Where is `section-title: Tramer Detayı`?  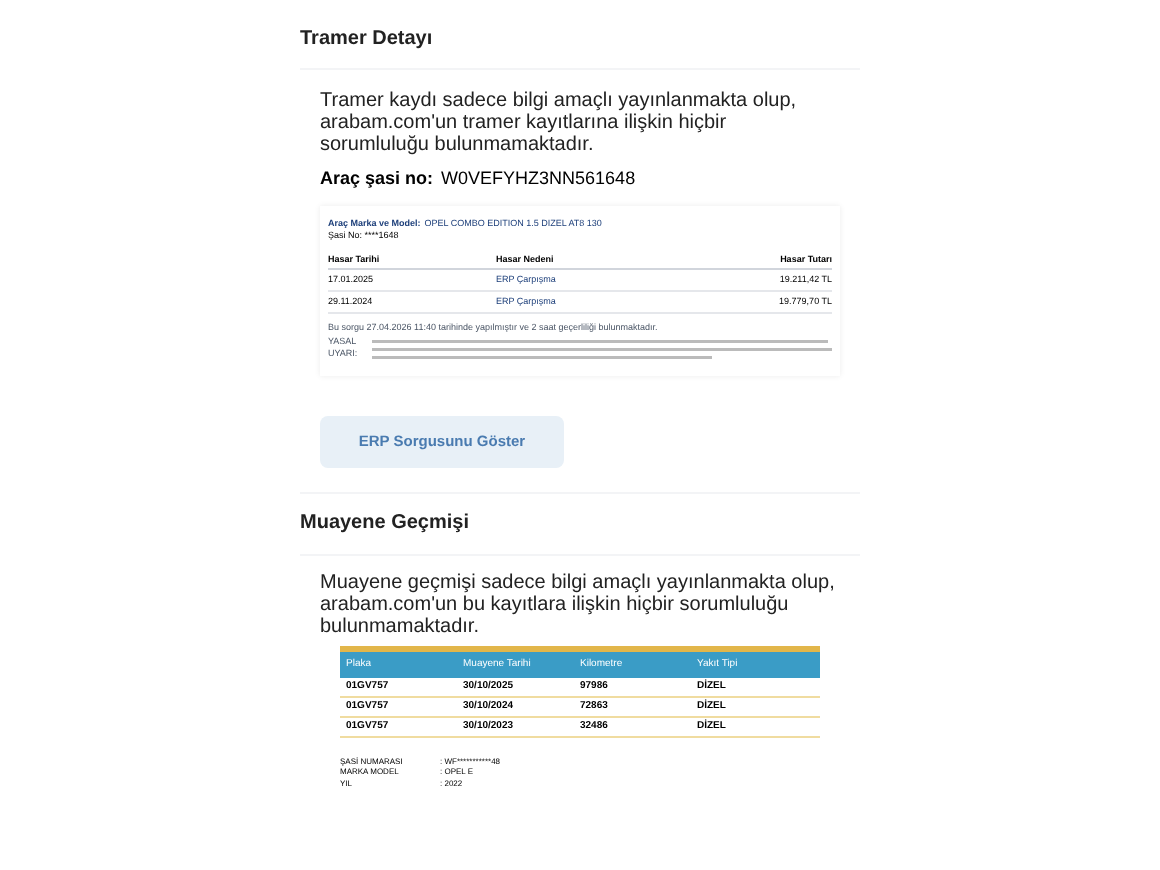 section-title: Tramer Detayı is located at coordinates (366, 39).